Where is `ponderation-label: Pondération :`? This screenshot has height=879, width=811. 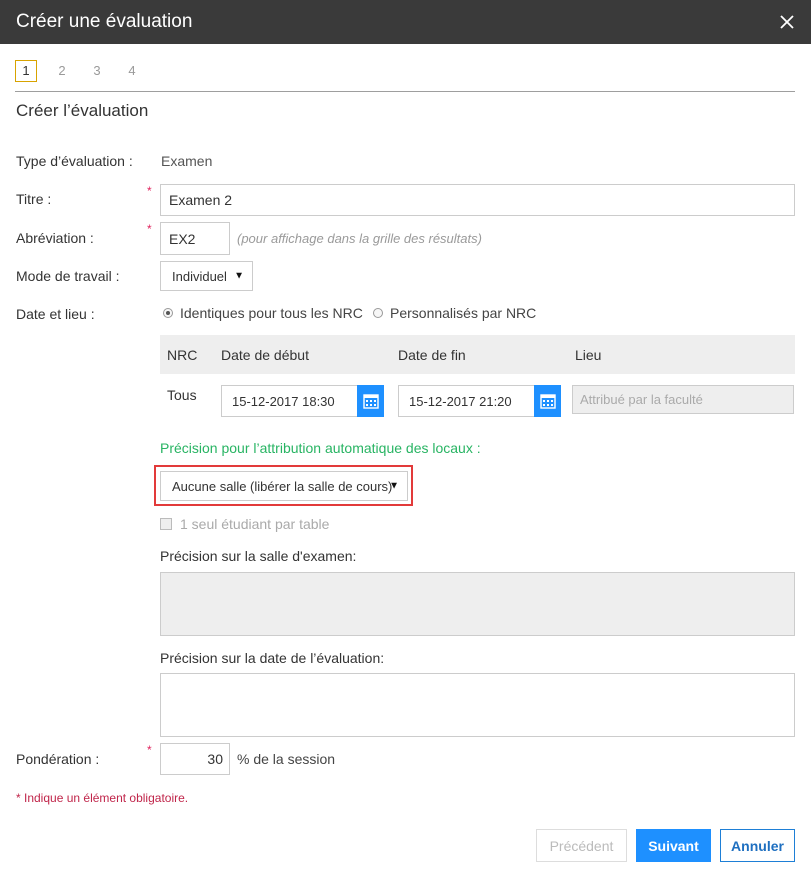
ponderation-label: Pondération : is located at coordinates (58, 759).